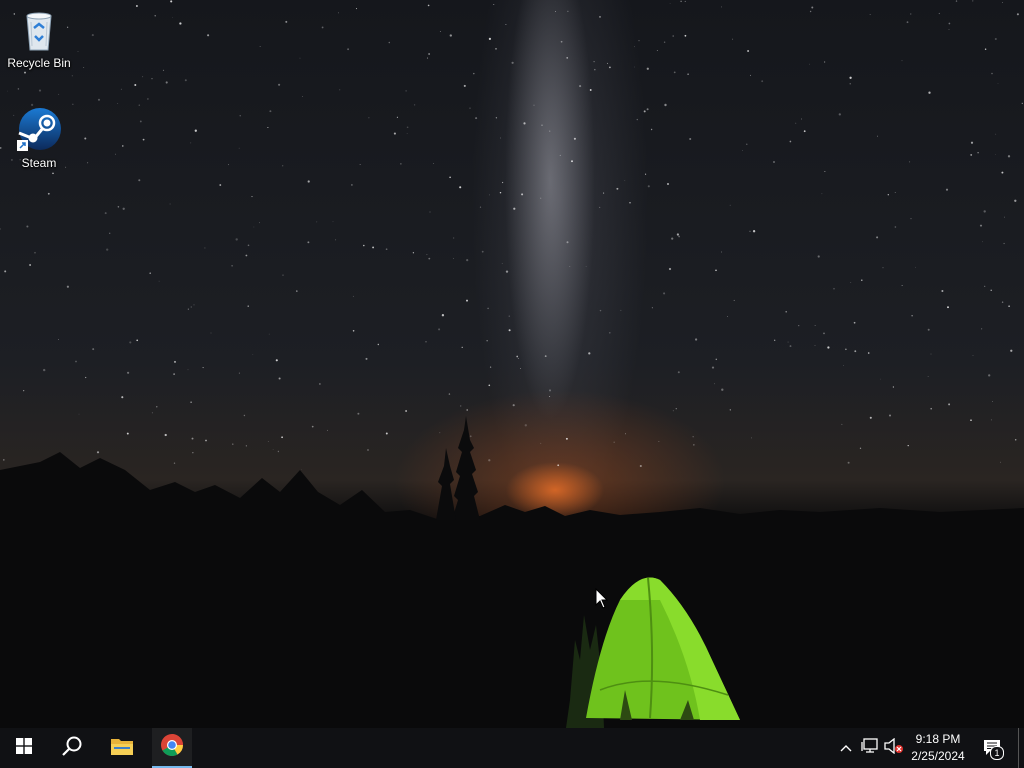 The image size is (1024, 768). I want to click on search-button, so click(72, 748).